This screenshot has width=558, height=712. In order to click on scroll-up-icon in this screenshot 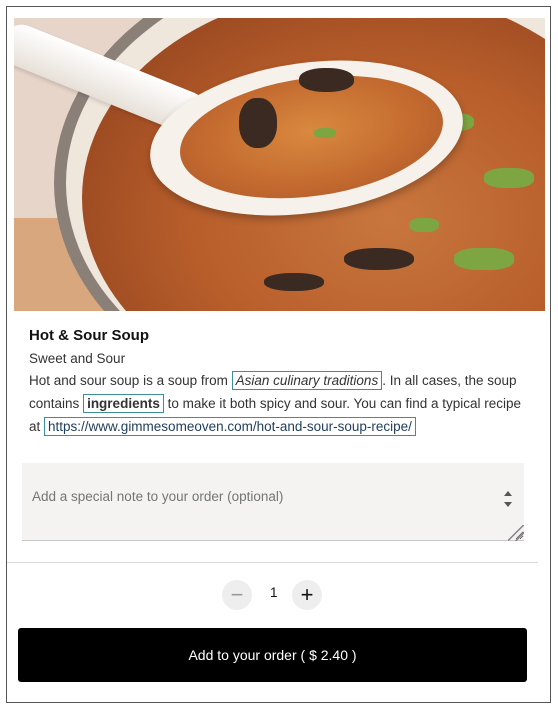, I will do `click(508, 493)`.